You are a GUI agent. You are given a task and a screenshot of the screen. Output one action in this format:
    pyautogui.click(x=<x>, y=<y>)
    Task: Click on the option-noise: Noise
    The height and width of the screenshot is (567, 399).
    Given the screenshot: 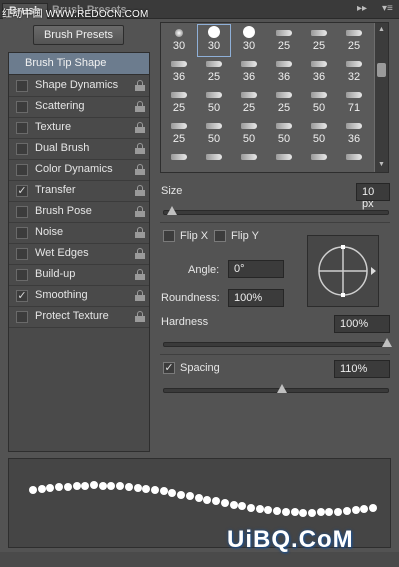 What is the action you would take?
    pyautogui.click(x=79, y=233)
    